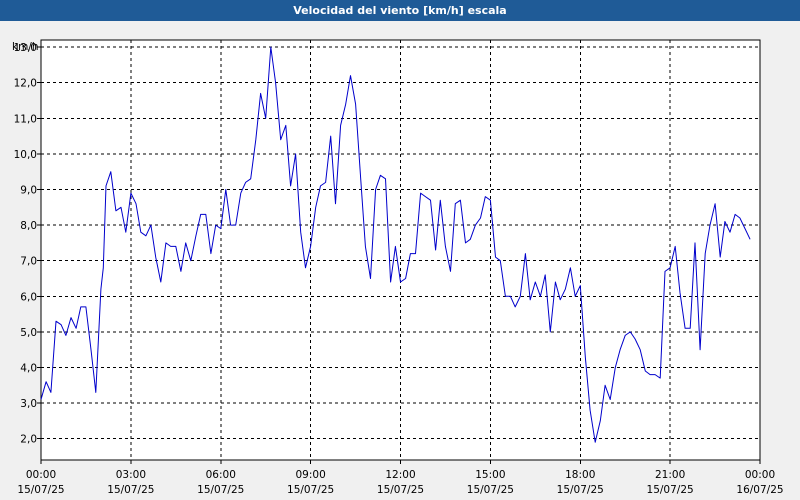 The height and width of the screenshot is (500, 800). Describe the element at coordinates (490, 475) in the screenshot. I see `x-tick-time-label: 15:00` at that location.